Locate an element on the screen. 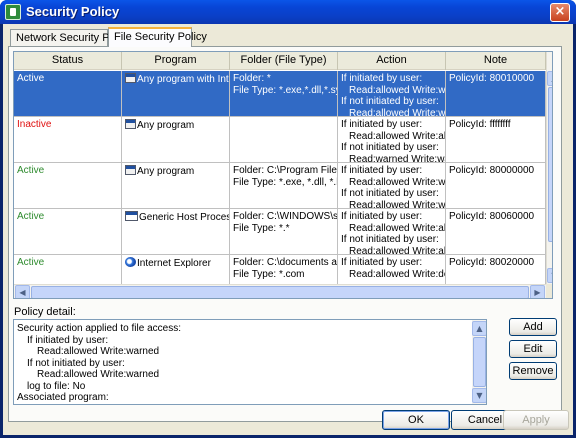 The width and height of the screenshot is (576, 438). column-header-folder: Folder (File Type) is located at coordinates (284, 61).